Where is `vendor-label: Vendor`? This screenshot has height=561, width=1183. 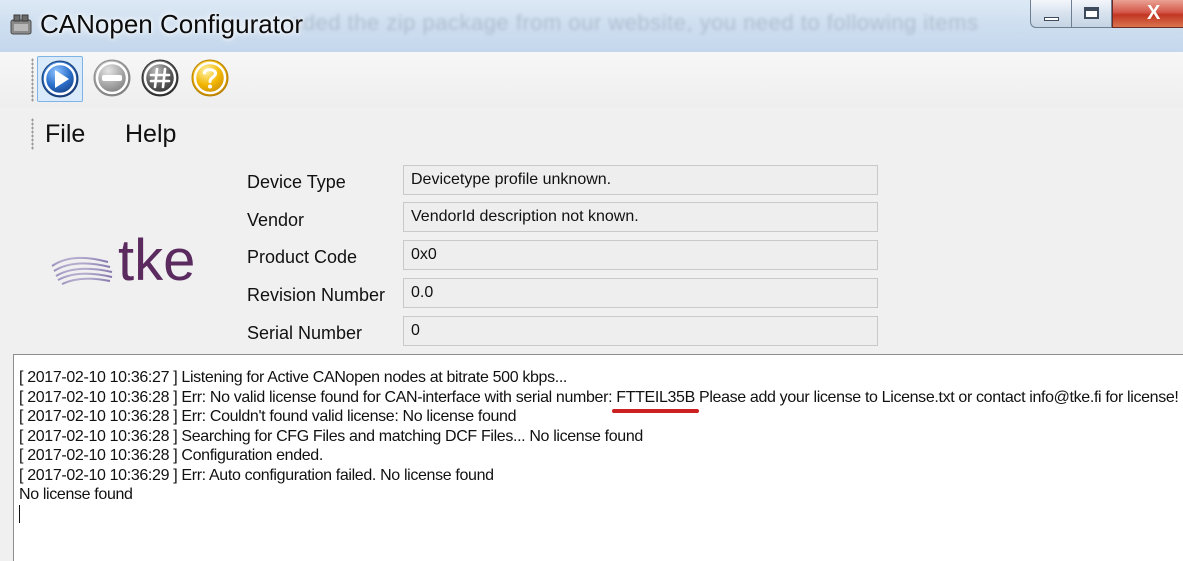
vendor-label: Vendor is located at coordinates (276, 220).